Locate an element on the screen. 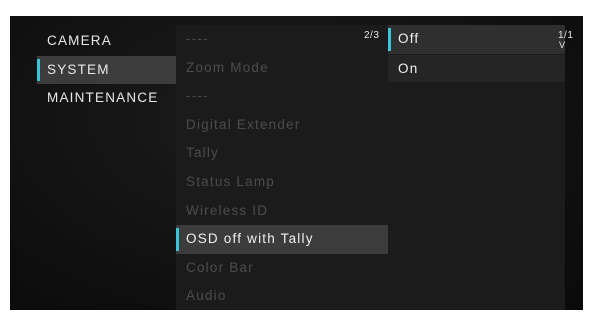 The width and height of the screenshot is (593, 318). submenu-item-label: Color Bar is located at coordinates (220, 267).